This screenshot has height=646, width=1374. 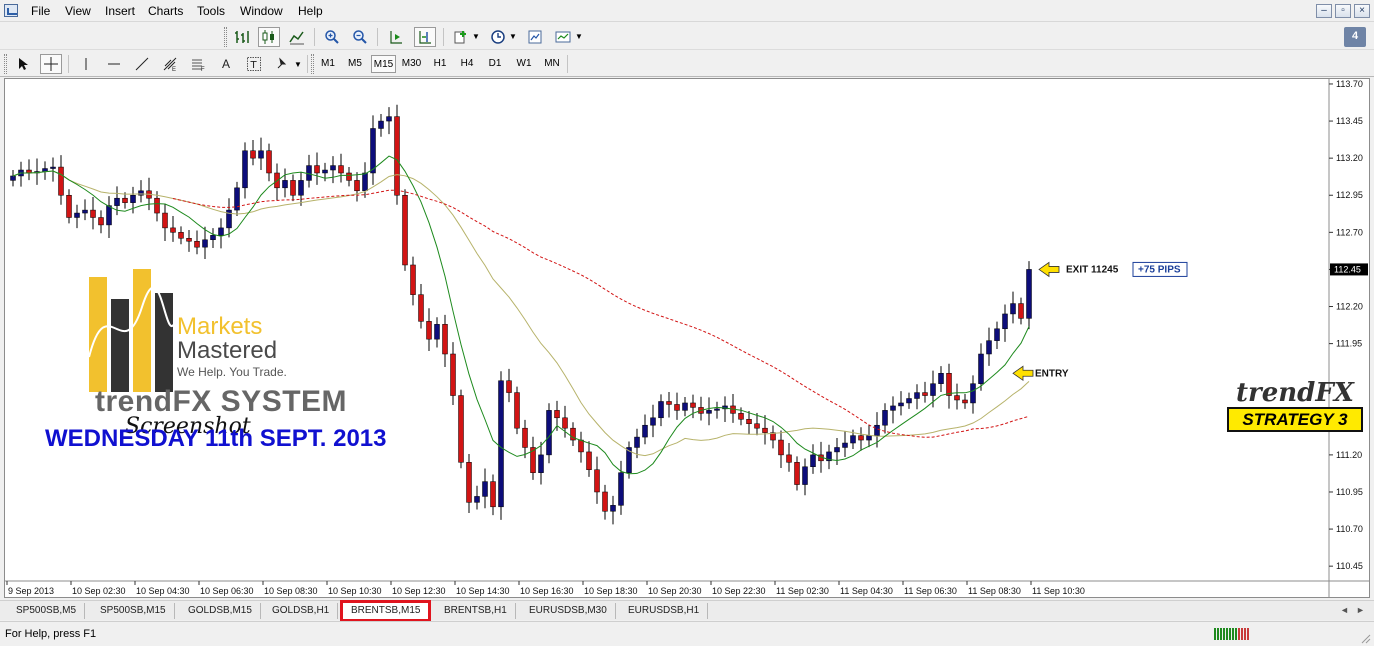 What do you see at coordinates (142, 64) in the screenshot?
I see `trendline-icon` at bounding box center [142, 64].